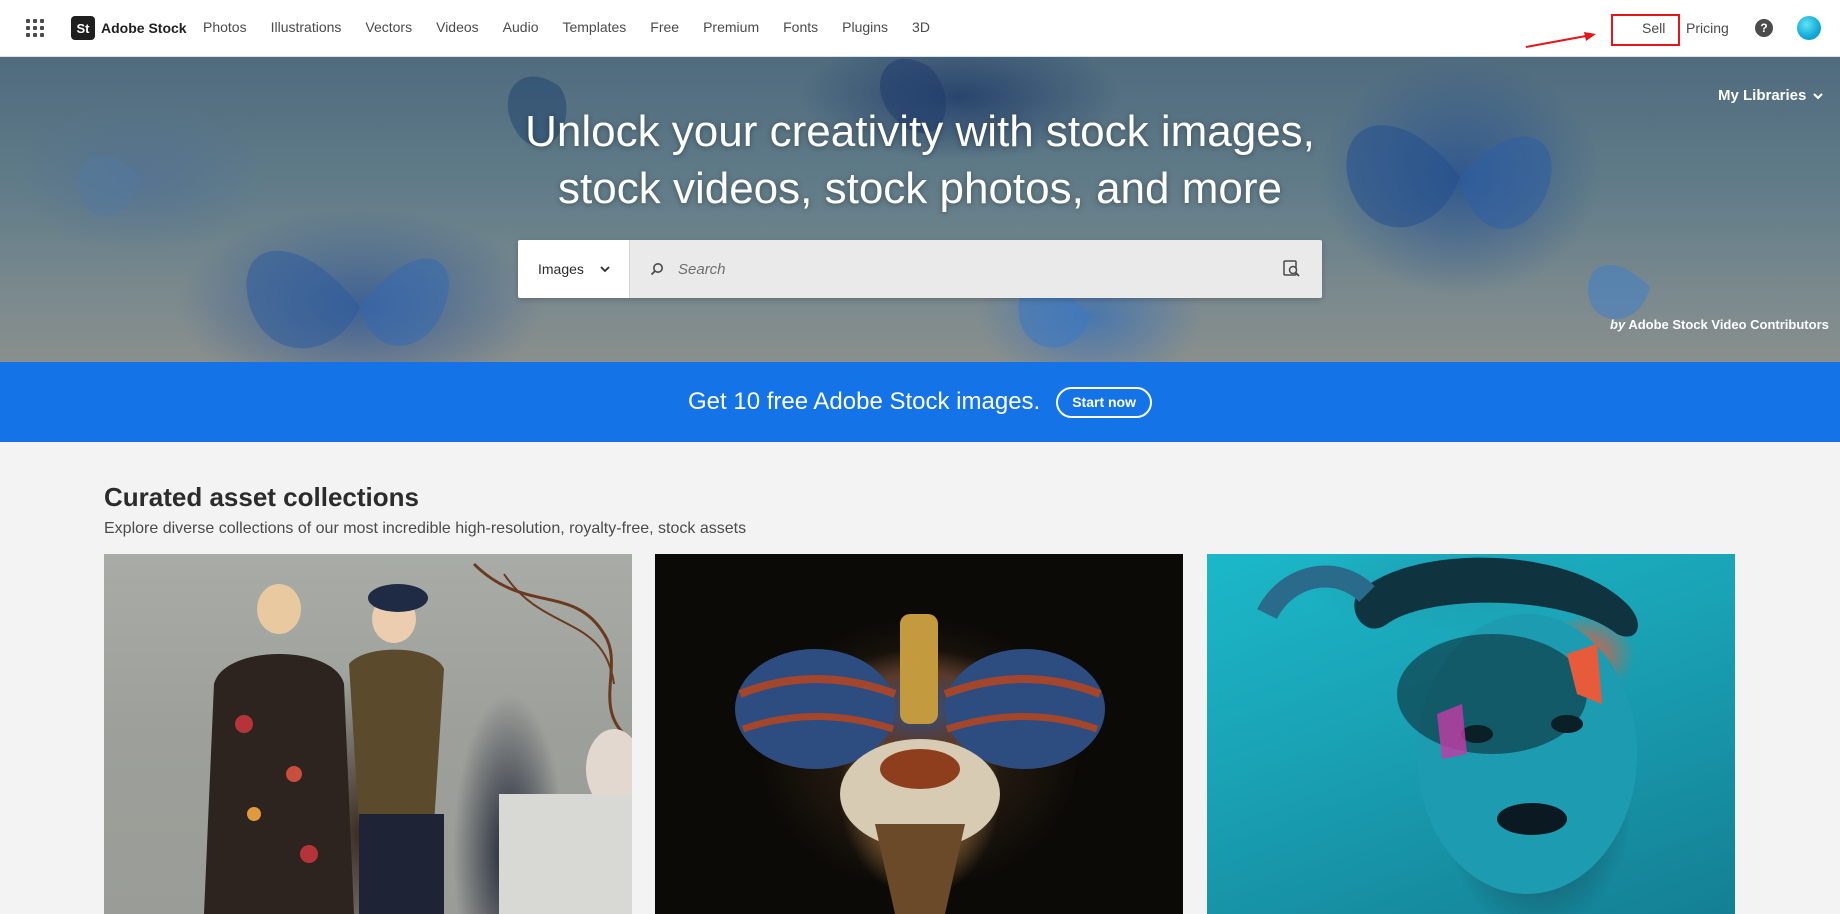  I want to click on macro-insect-image, so click(920, 764).